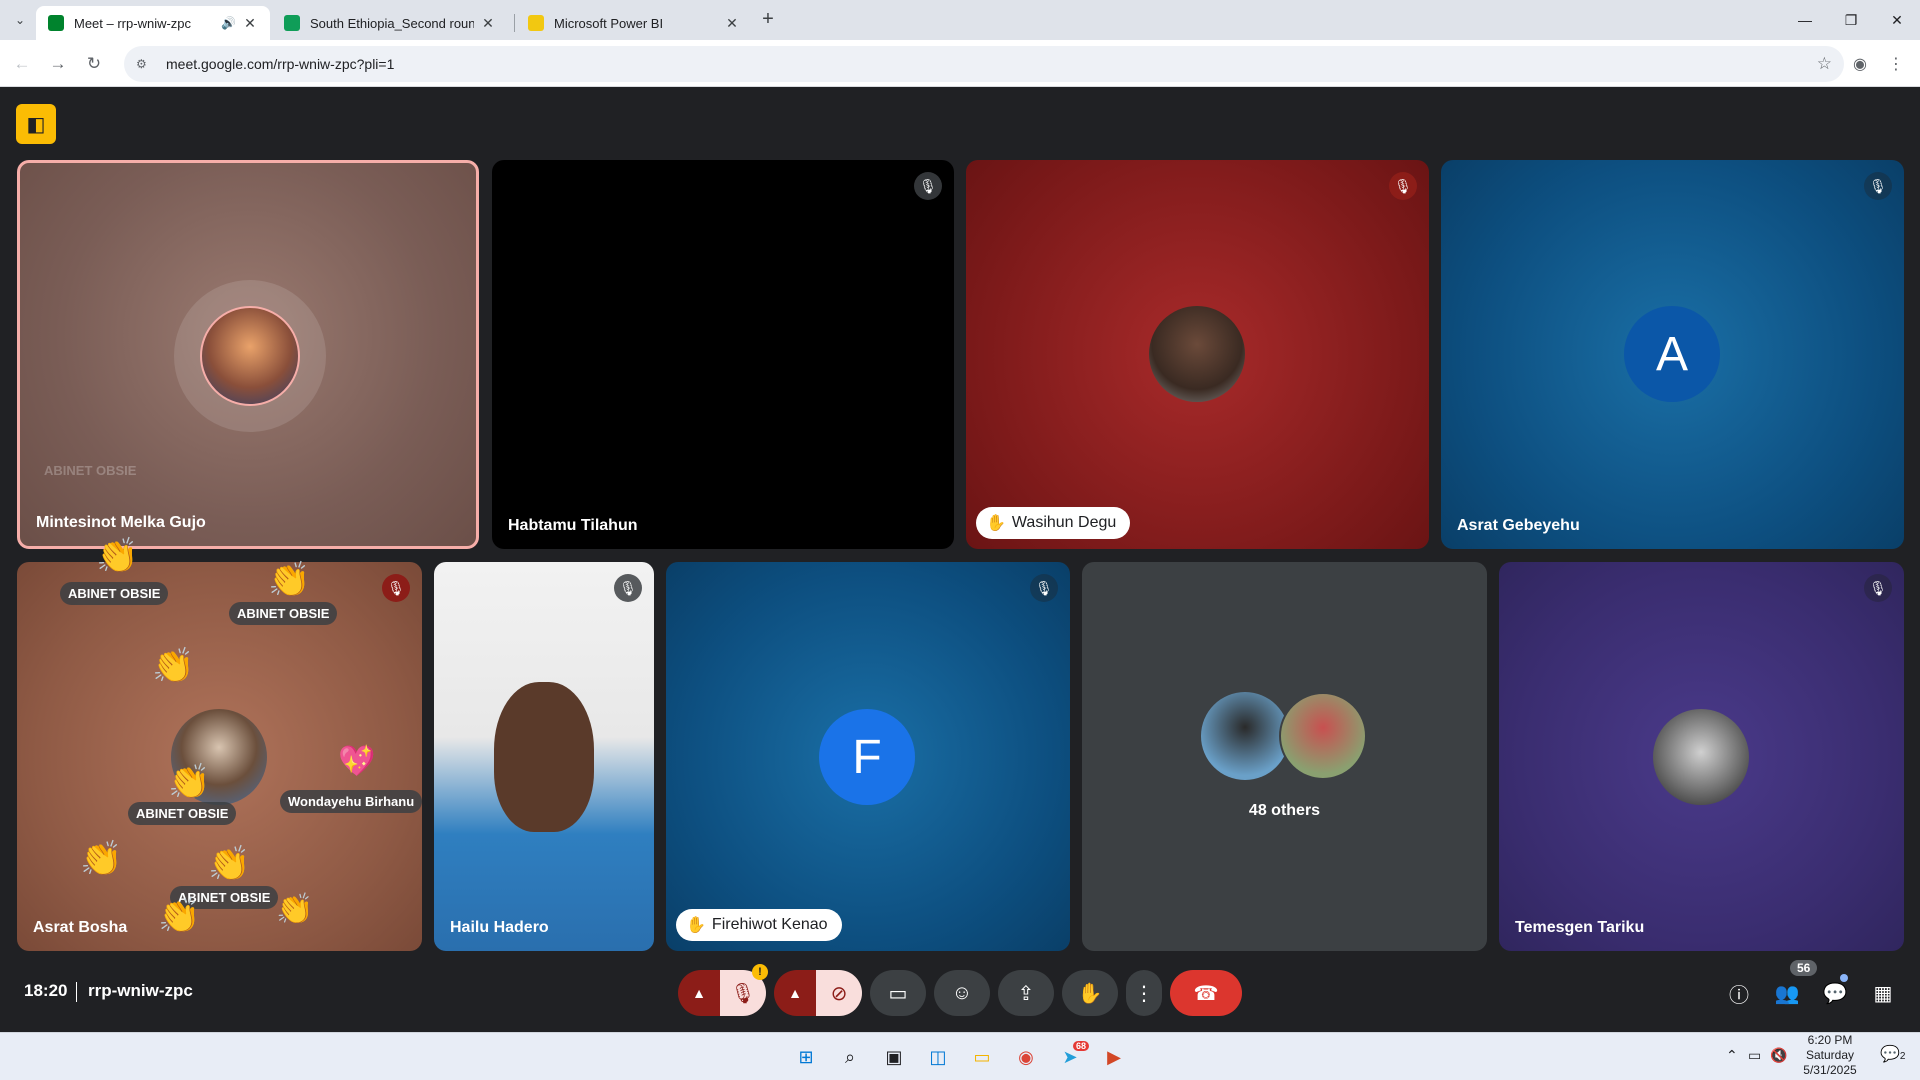 This screenshot has width=1920, height=1080. What do you see at coordinates (144, 64) in the screenshot?
I see `site-info-icon: ⚙` at bounding box center [144, 64].